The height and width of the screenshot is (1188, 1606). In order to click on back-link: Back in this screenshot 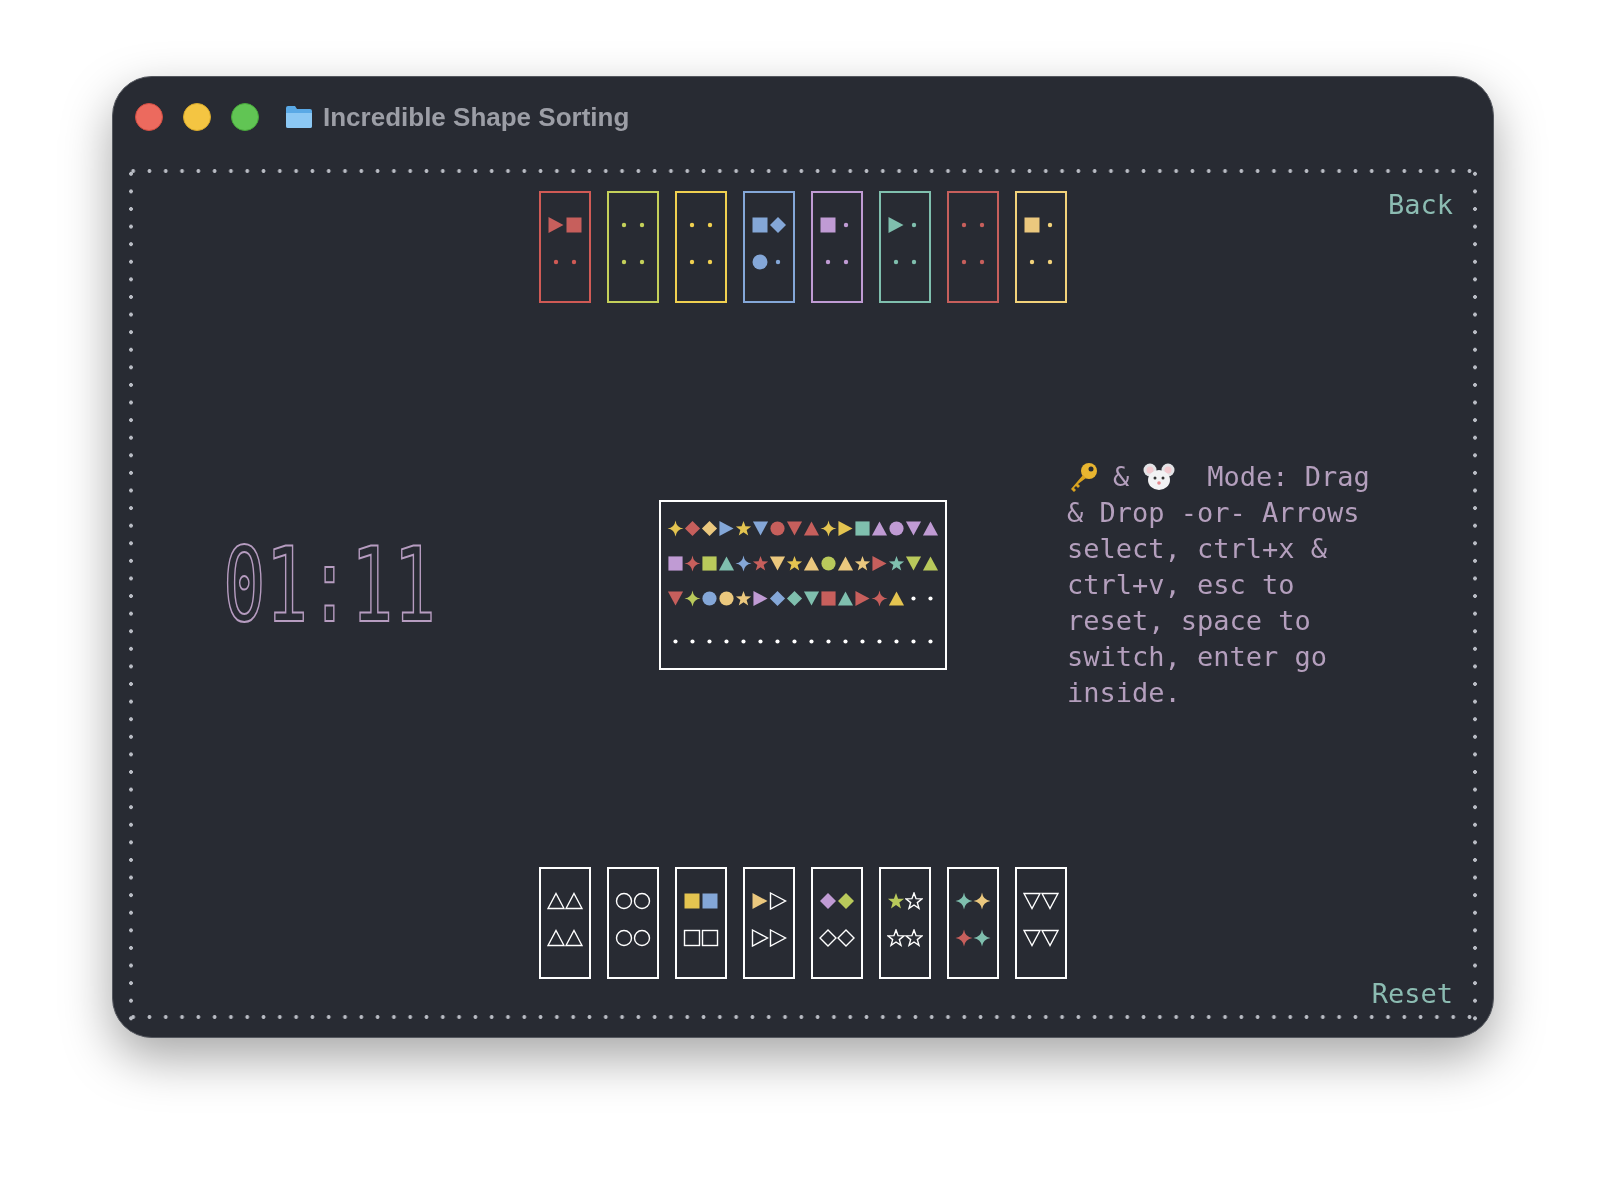, I will do `click(1420, 204)`.